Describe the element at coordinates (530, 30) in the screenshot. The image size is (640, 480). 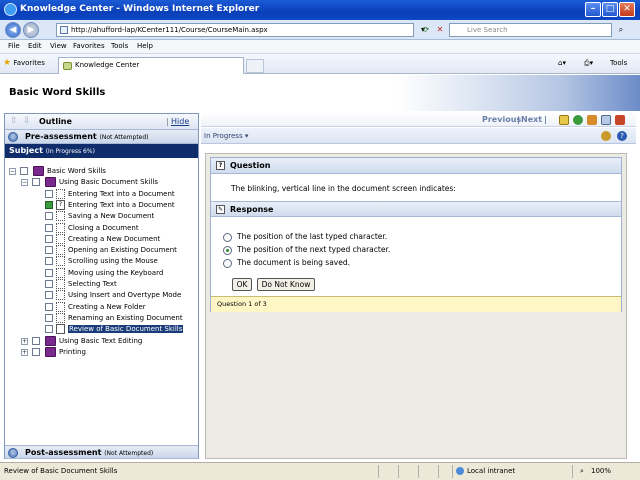
I see `search-input: Live Search` at that location.